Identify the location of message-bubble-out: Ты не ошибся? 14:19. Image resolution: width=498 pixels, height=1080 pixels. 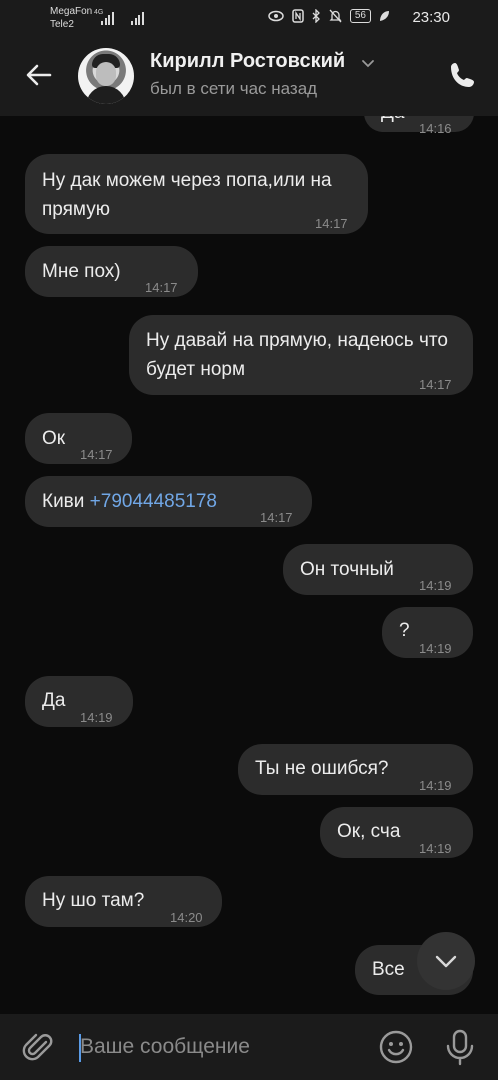
(355, 769).